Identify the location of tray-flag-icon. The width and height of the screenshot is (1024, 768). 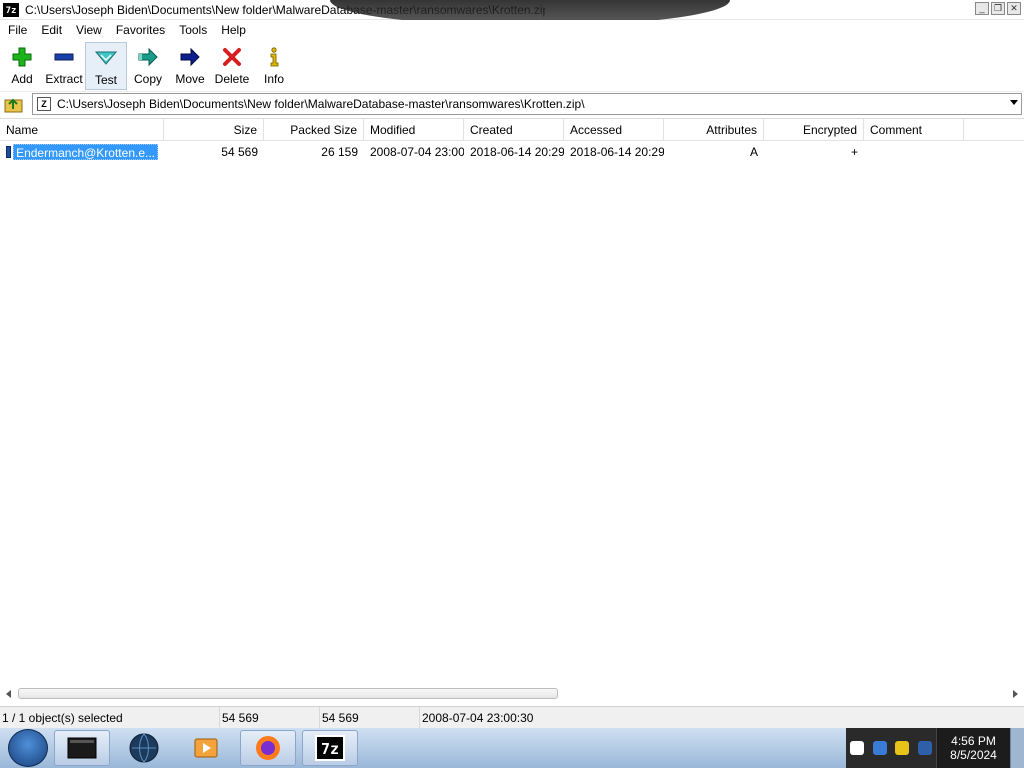
(857, 748).